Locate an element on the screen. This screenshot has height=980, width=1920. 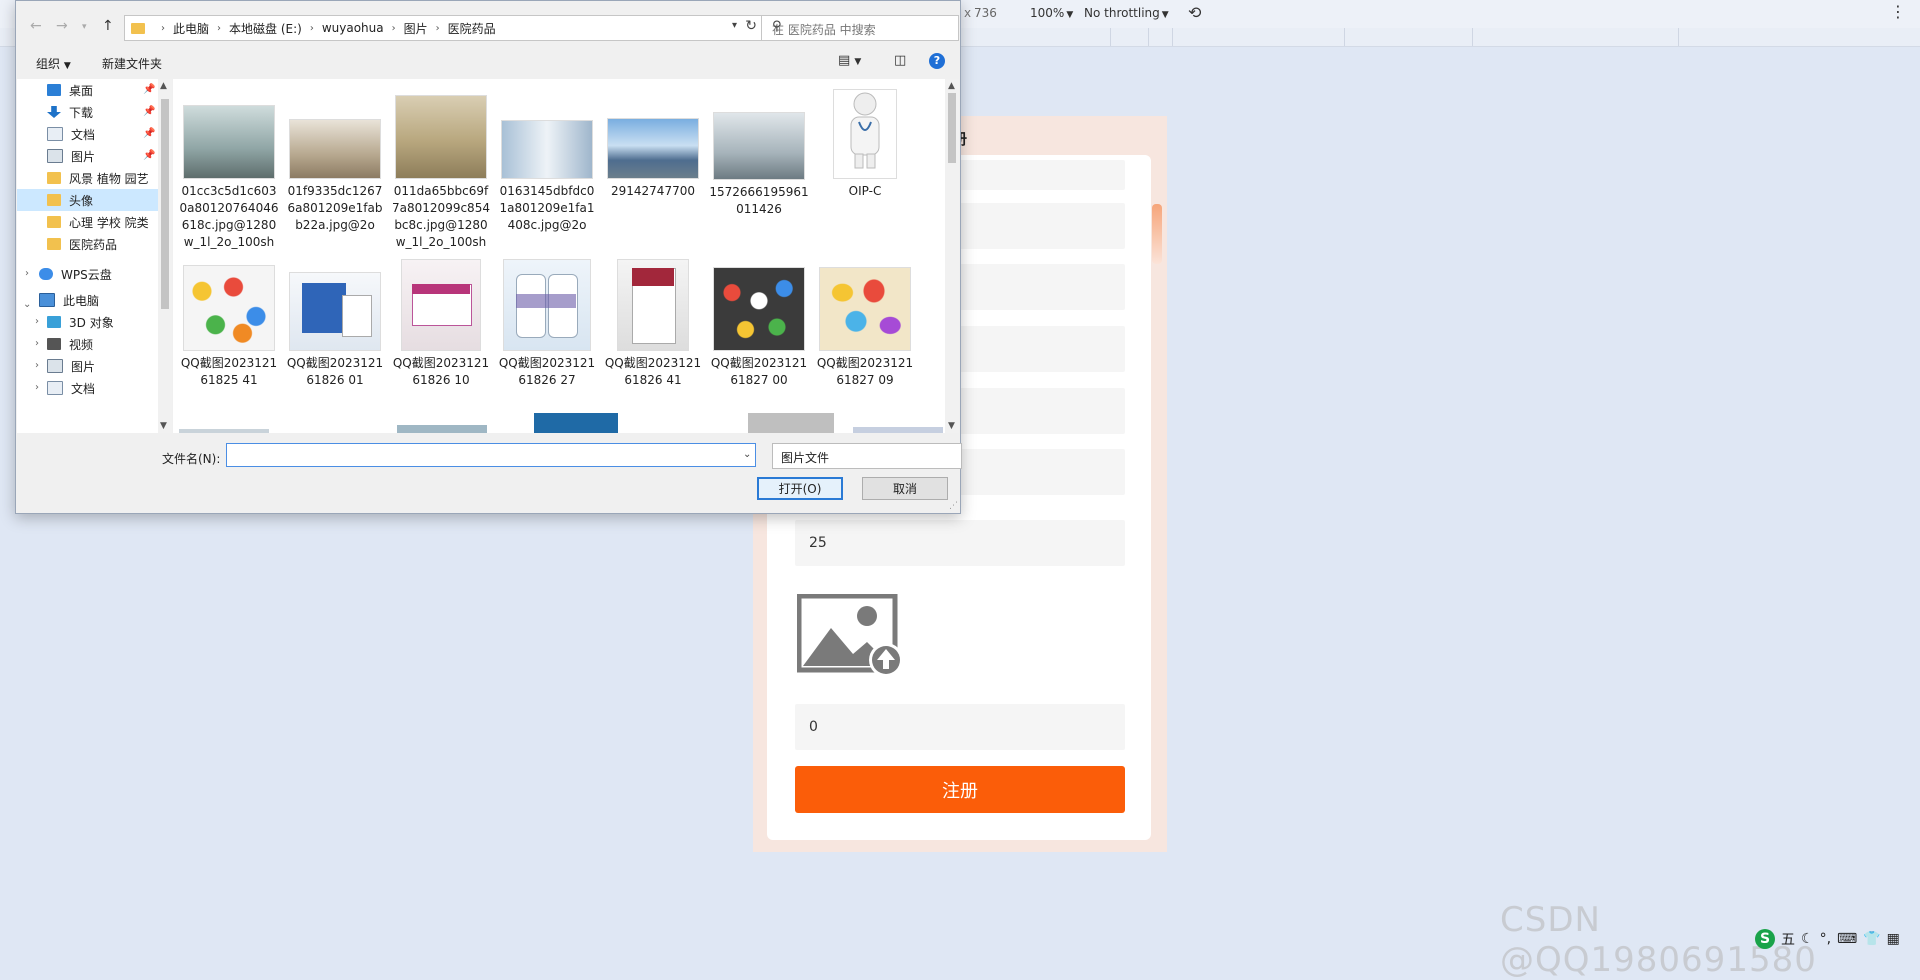
nav-item-downloads: 下载 is located at coordinates (70, 112).